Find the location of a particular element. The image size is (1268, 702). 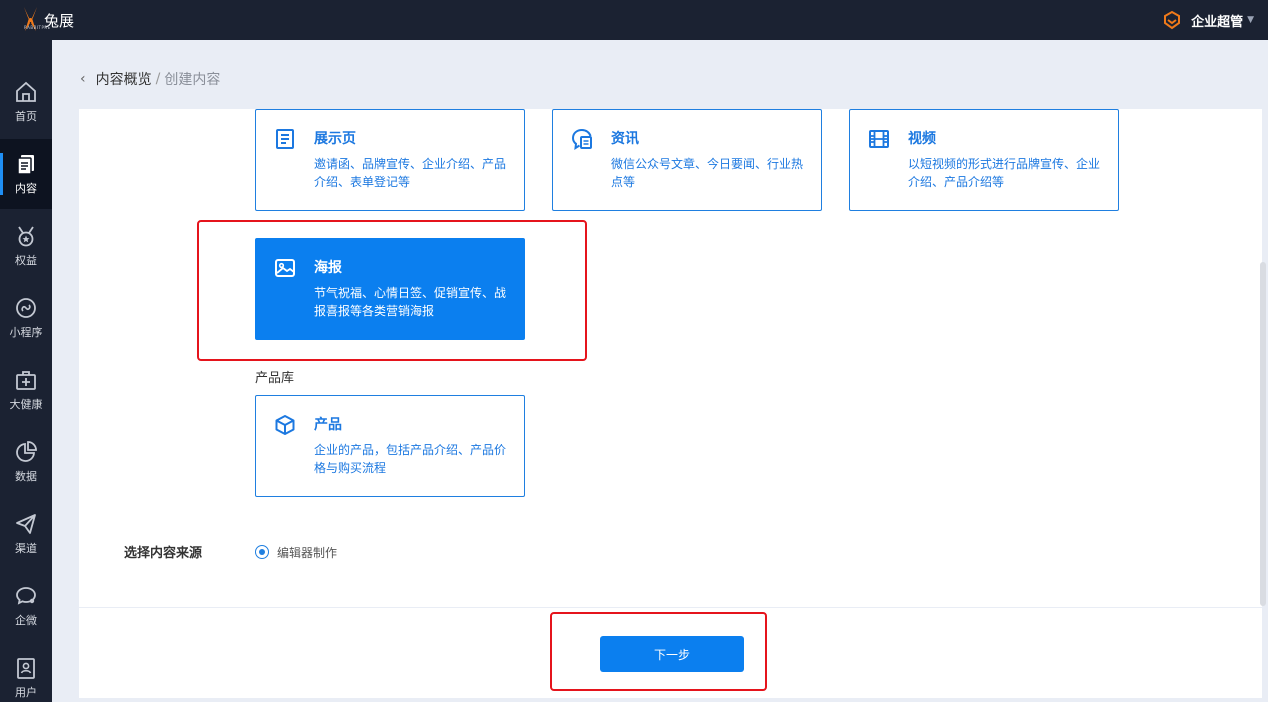

breadcrumb: ‹ 内容概览 / 创建内容 is located at coordinates (150, 79).